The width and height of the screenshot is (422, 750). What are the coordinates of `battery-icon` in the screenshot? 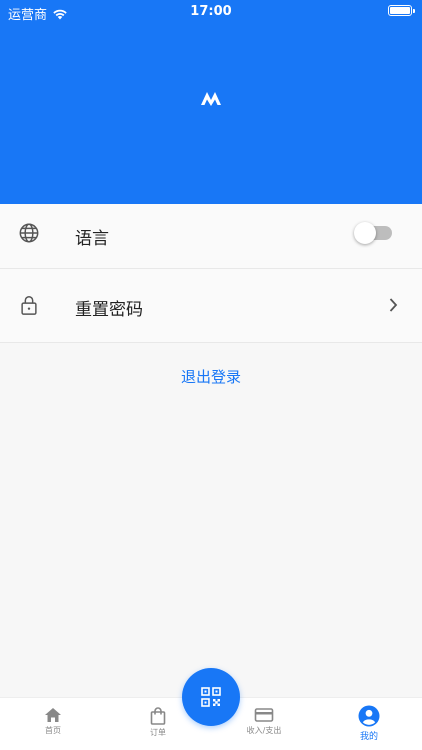 It's located at (401, 10).